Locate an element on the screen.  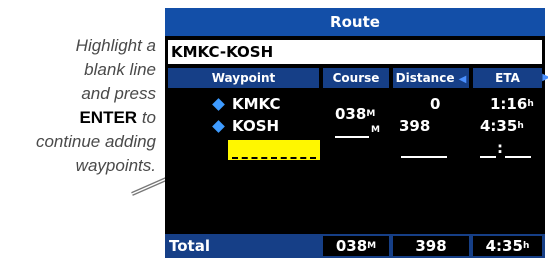
distance-column-header: Distance ◀ is located at coordinates (431, 78).